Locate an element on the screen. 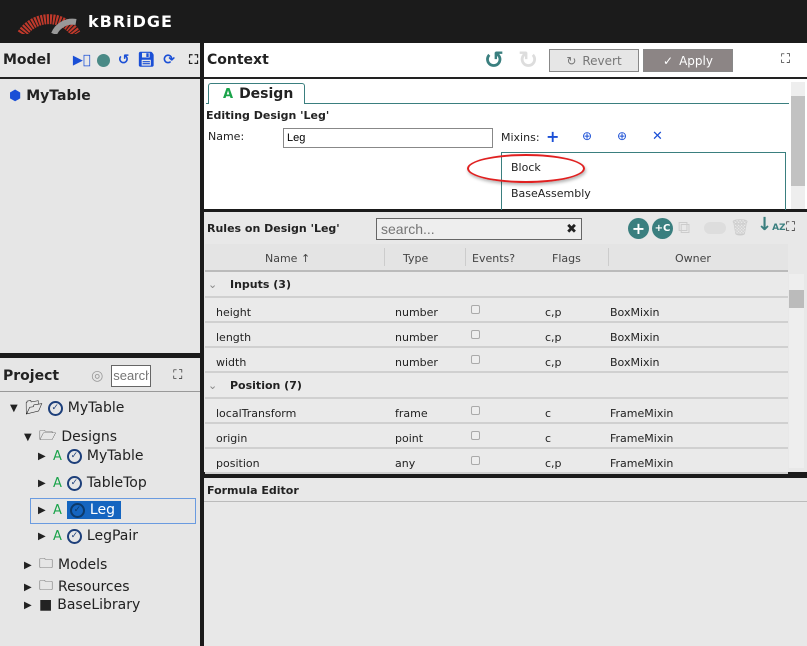 This screenshot has height=646, width=807. mixin-item: BaseAssembly is located at coordinates (551, 193).